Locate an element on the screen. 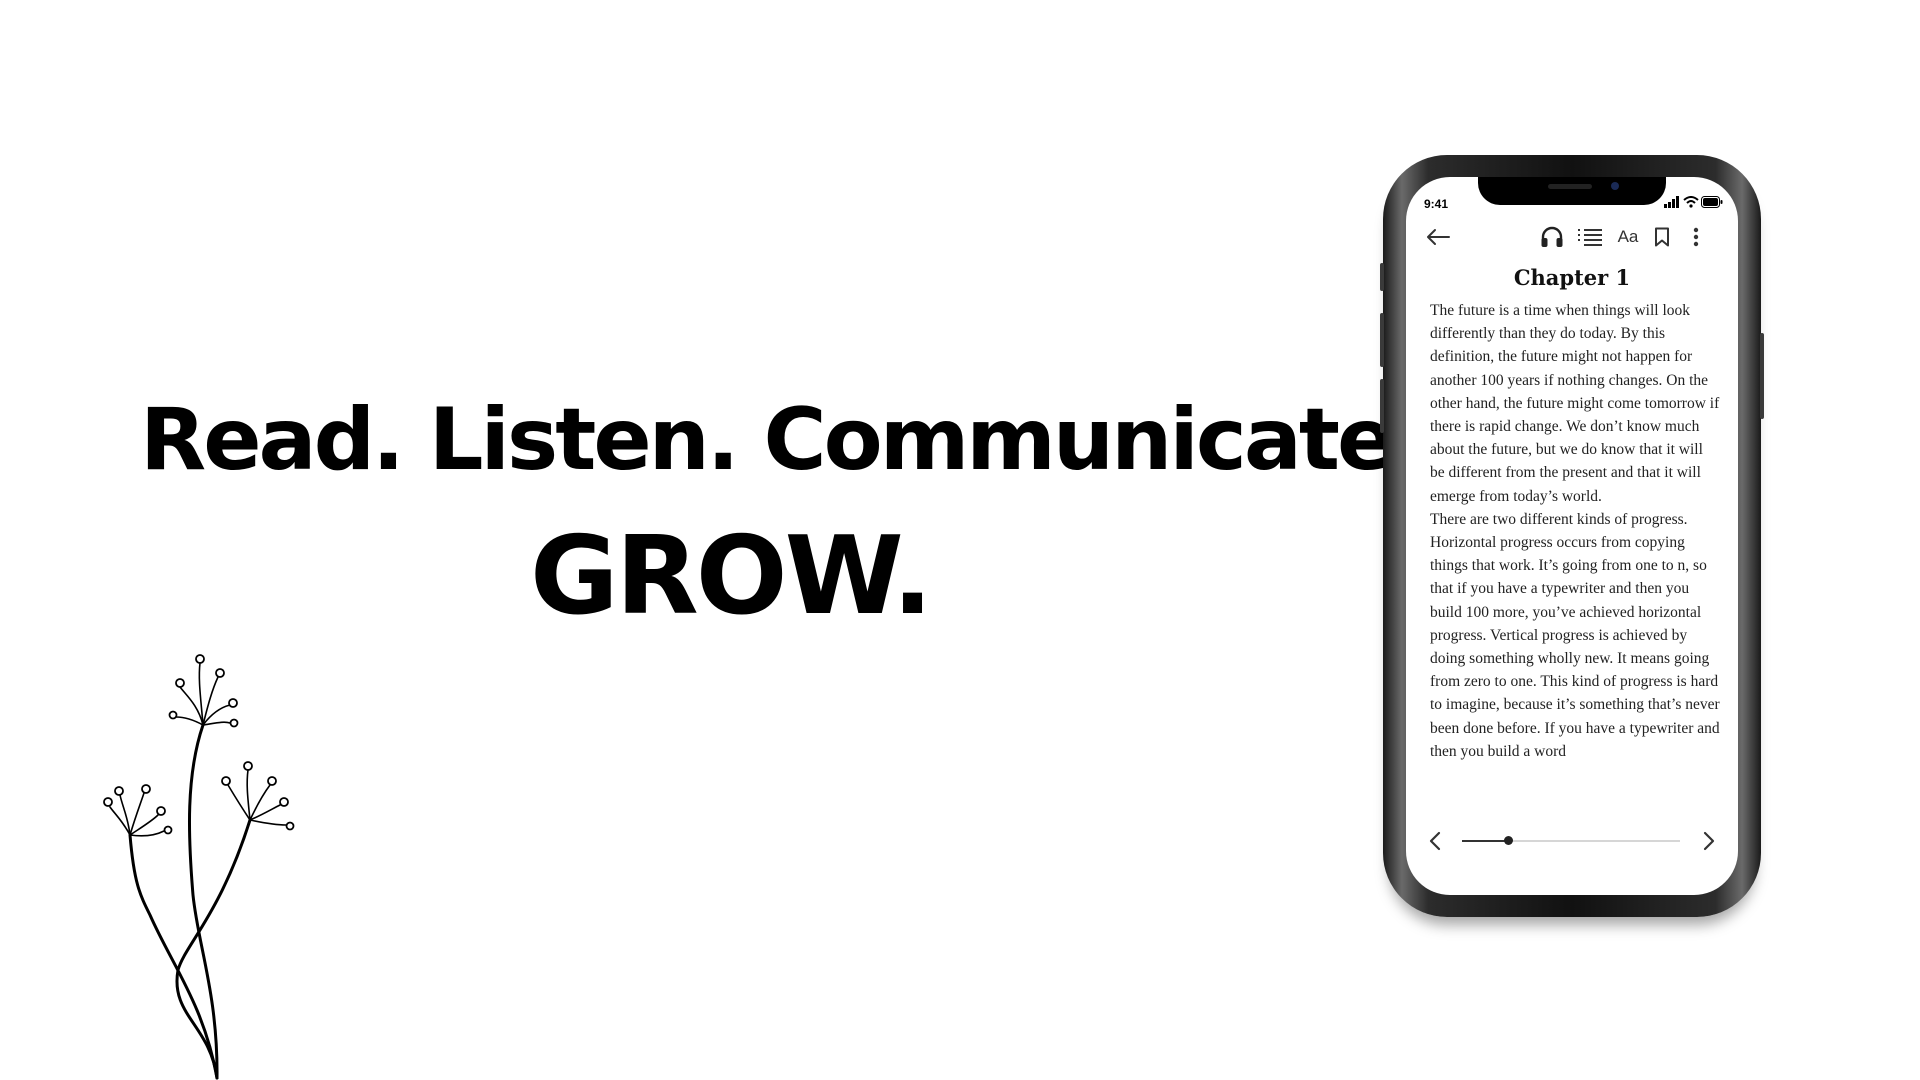  more-options-button is located at coordinates (1696, 237).